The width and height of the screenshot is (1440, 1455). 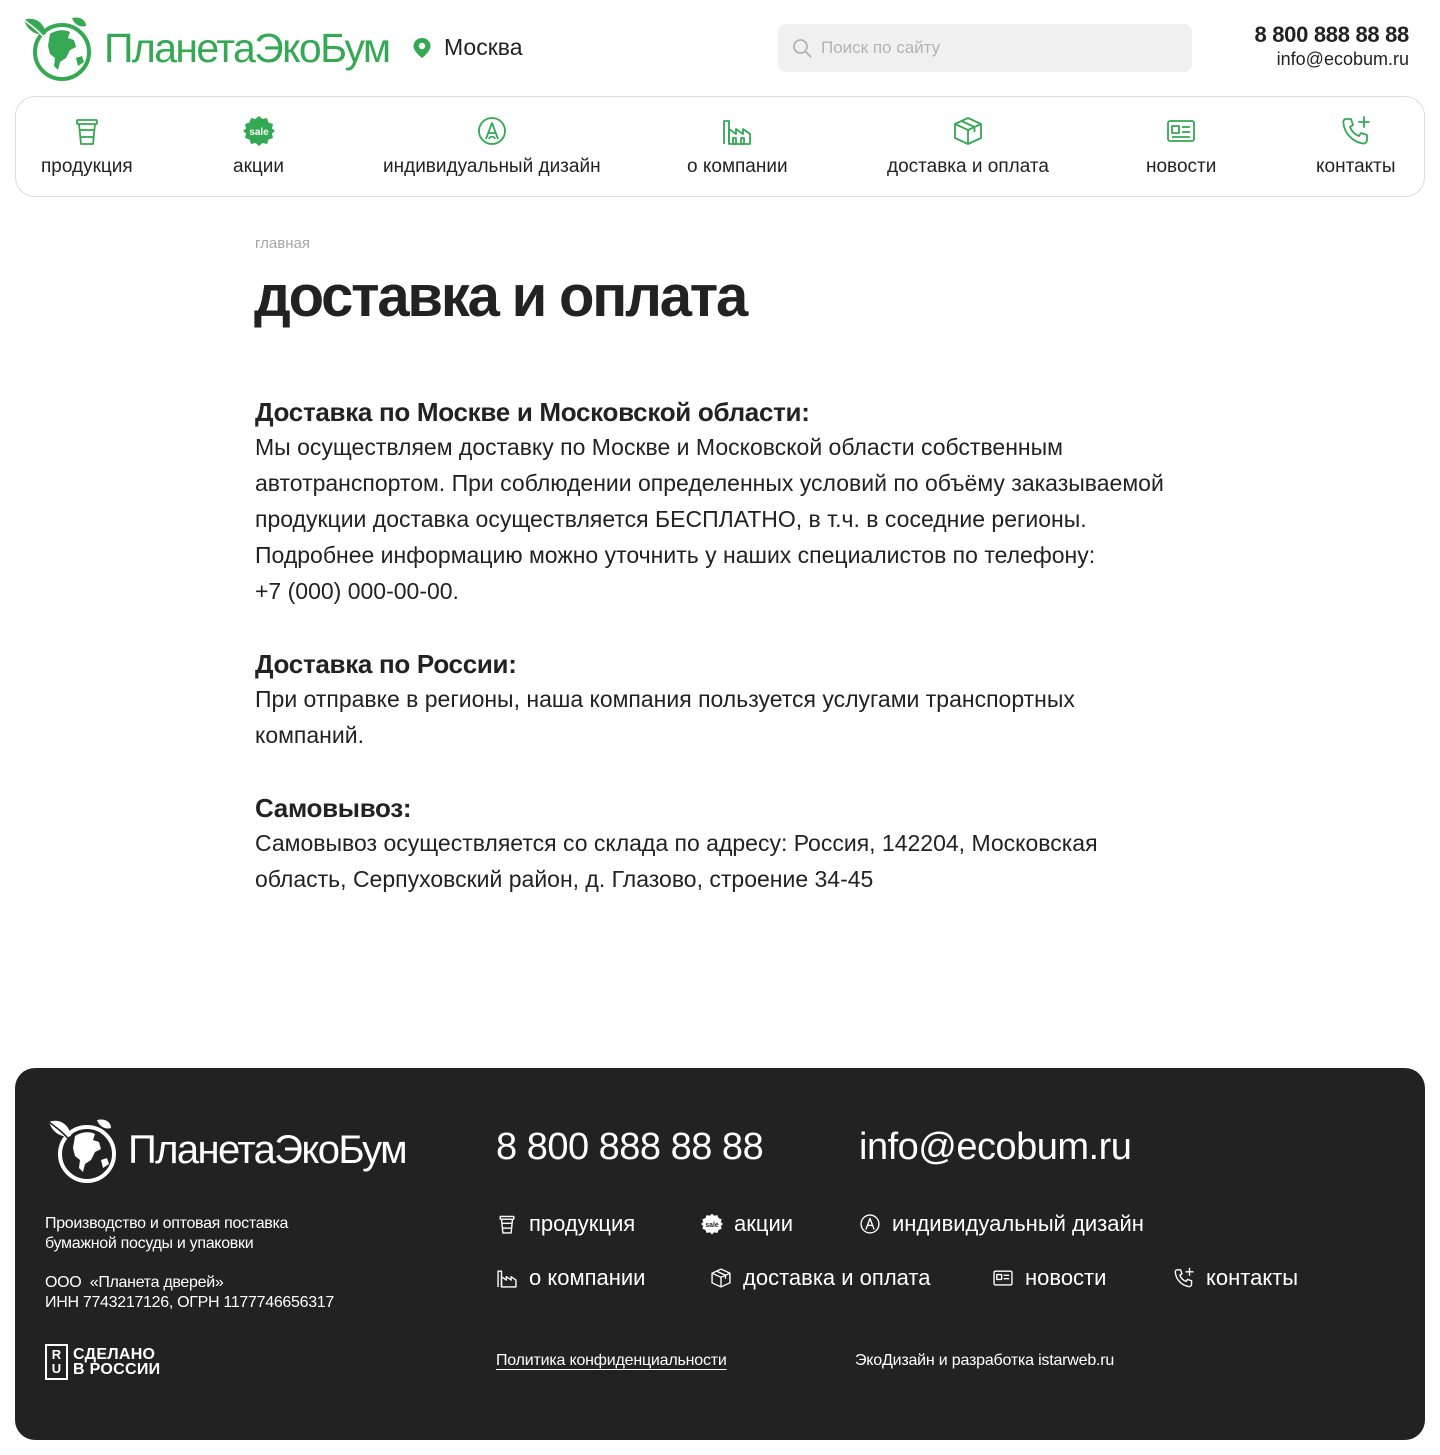 I want to click on header-phone-link: 8 800 888 88 88, so click(x=1331, y=34).